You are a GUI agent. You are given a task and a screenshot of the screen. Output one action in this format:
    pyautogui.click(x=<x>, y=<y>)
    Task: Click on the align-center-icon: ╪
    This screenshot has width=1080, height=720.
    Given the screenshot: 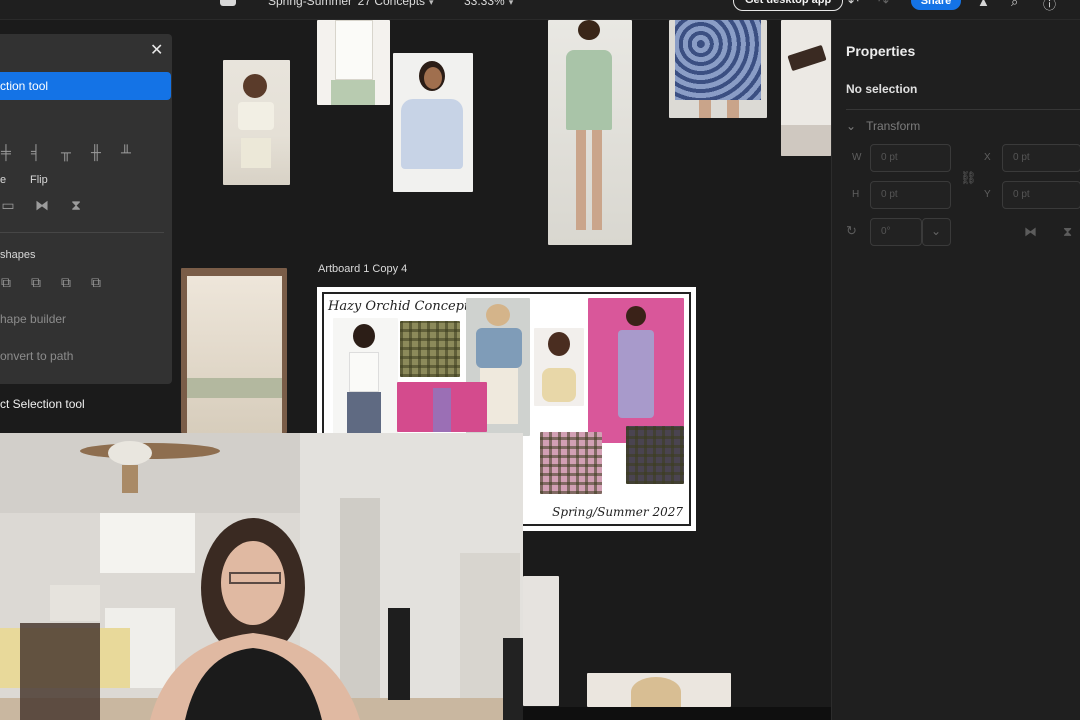 What is the action you would take?
    pyautogui.click(x=8, y=152)
    